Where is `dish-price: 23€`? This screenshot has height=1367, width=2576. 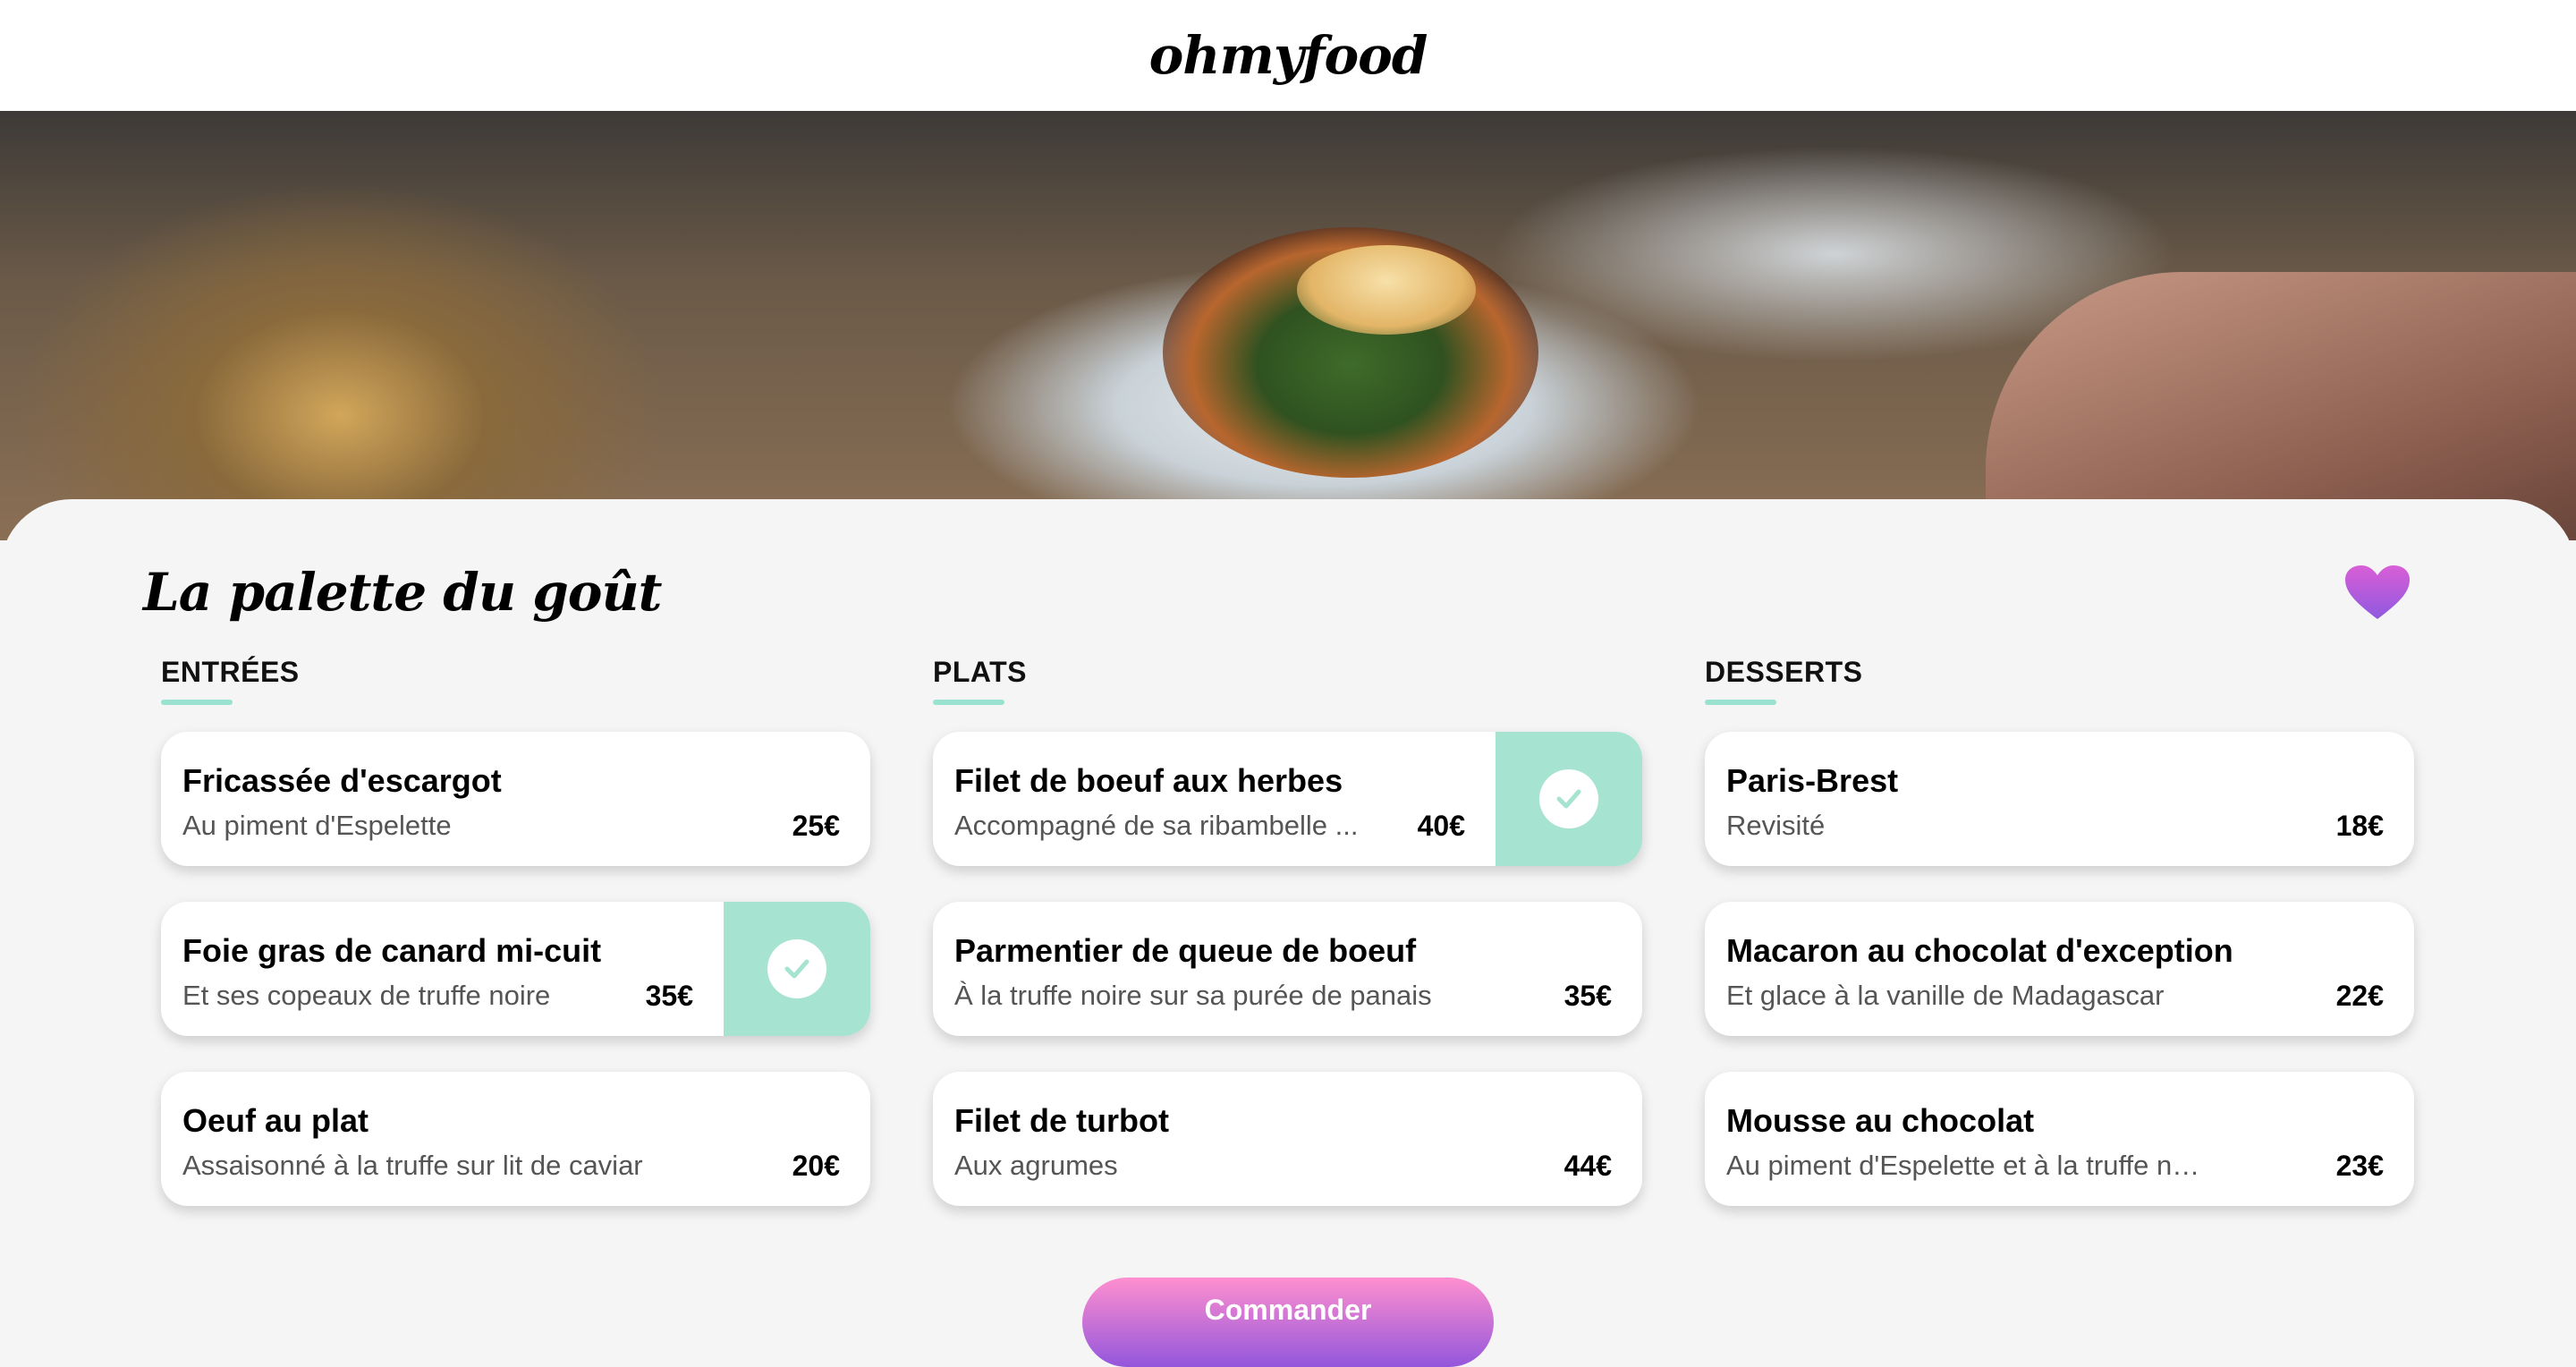 dish-price: 23€ is located at coordinates (2359, 1166).